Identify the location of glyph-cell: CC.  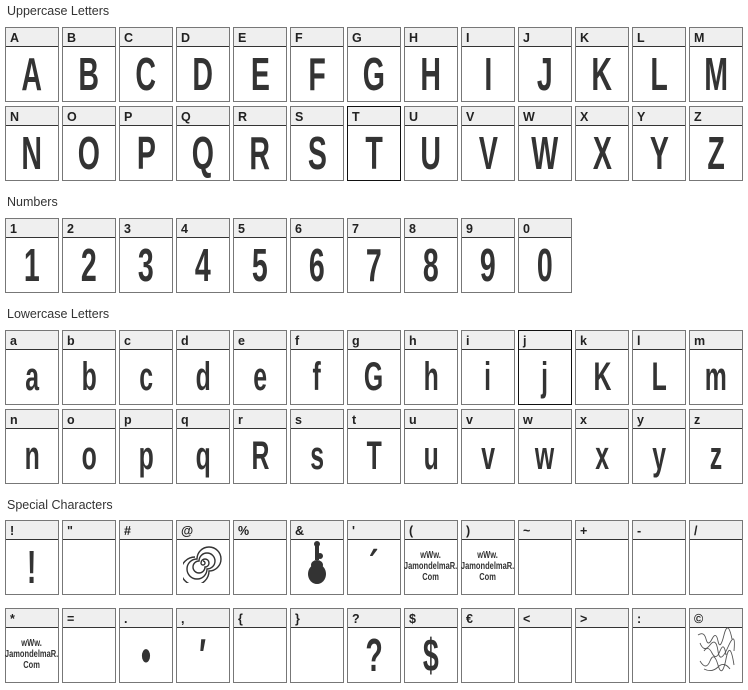
(146, 64).